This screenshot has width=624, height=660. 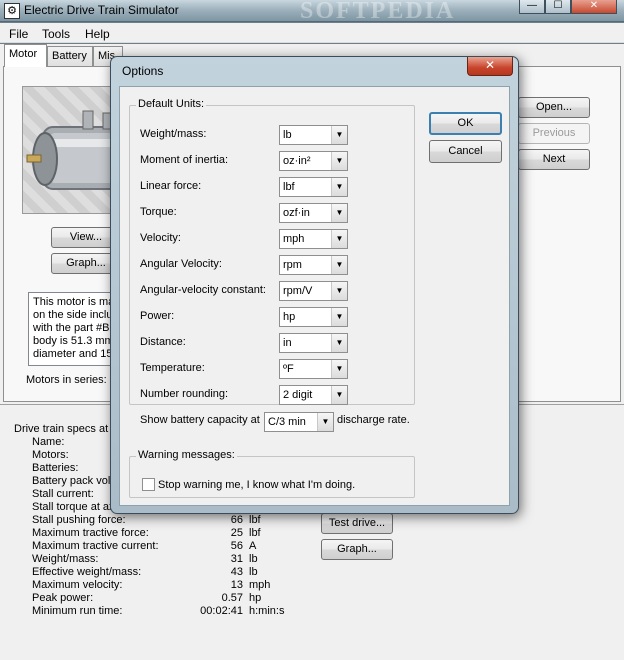 I want to click on maximize-button: ☐, so click(x=558, y=7).